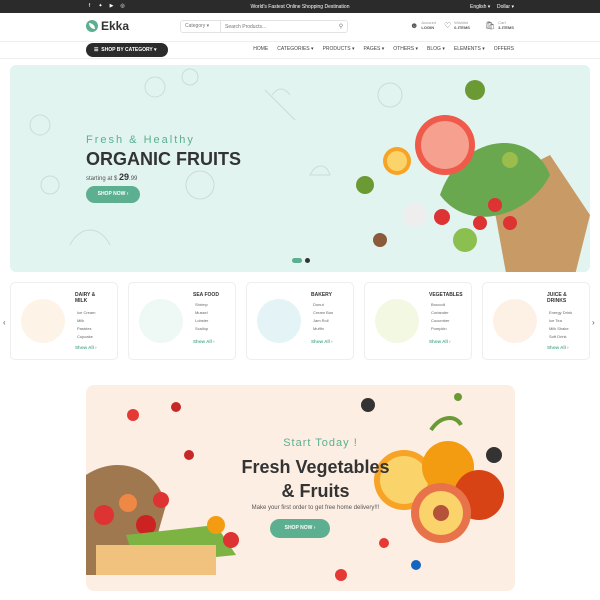 The width and height of the screenshot is (600, 600). What do you see at coordinates (315, 479) in the screenshot?
I see `promo-title: Fresh Vegetables & Fruits` at bounding box center [315, 479].